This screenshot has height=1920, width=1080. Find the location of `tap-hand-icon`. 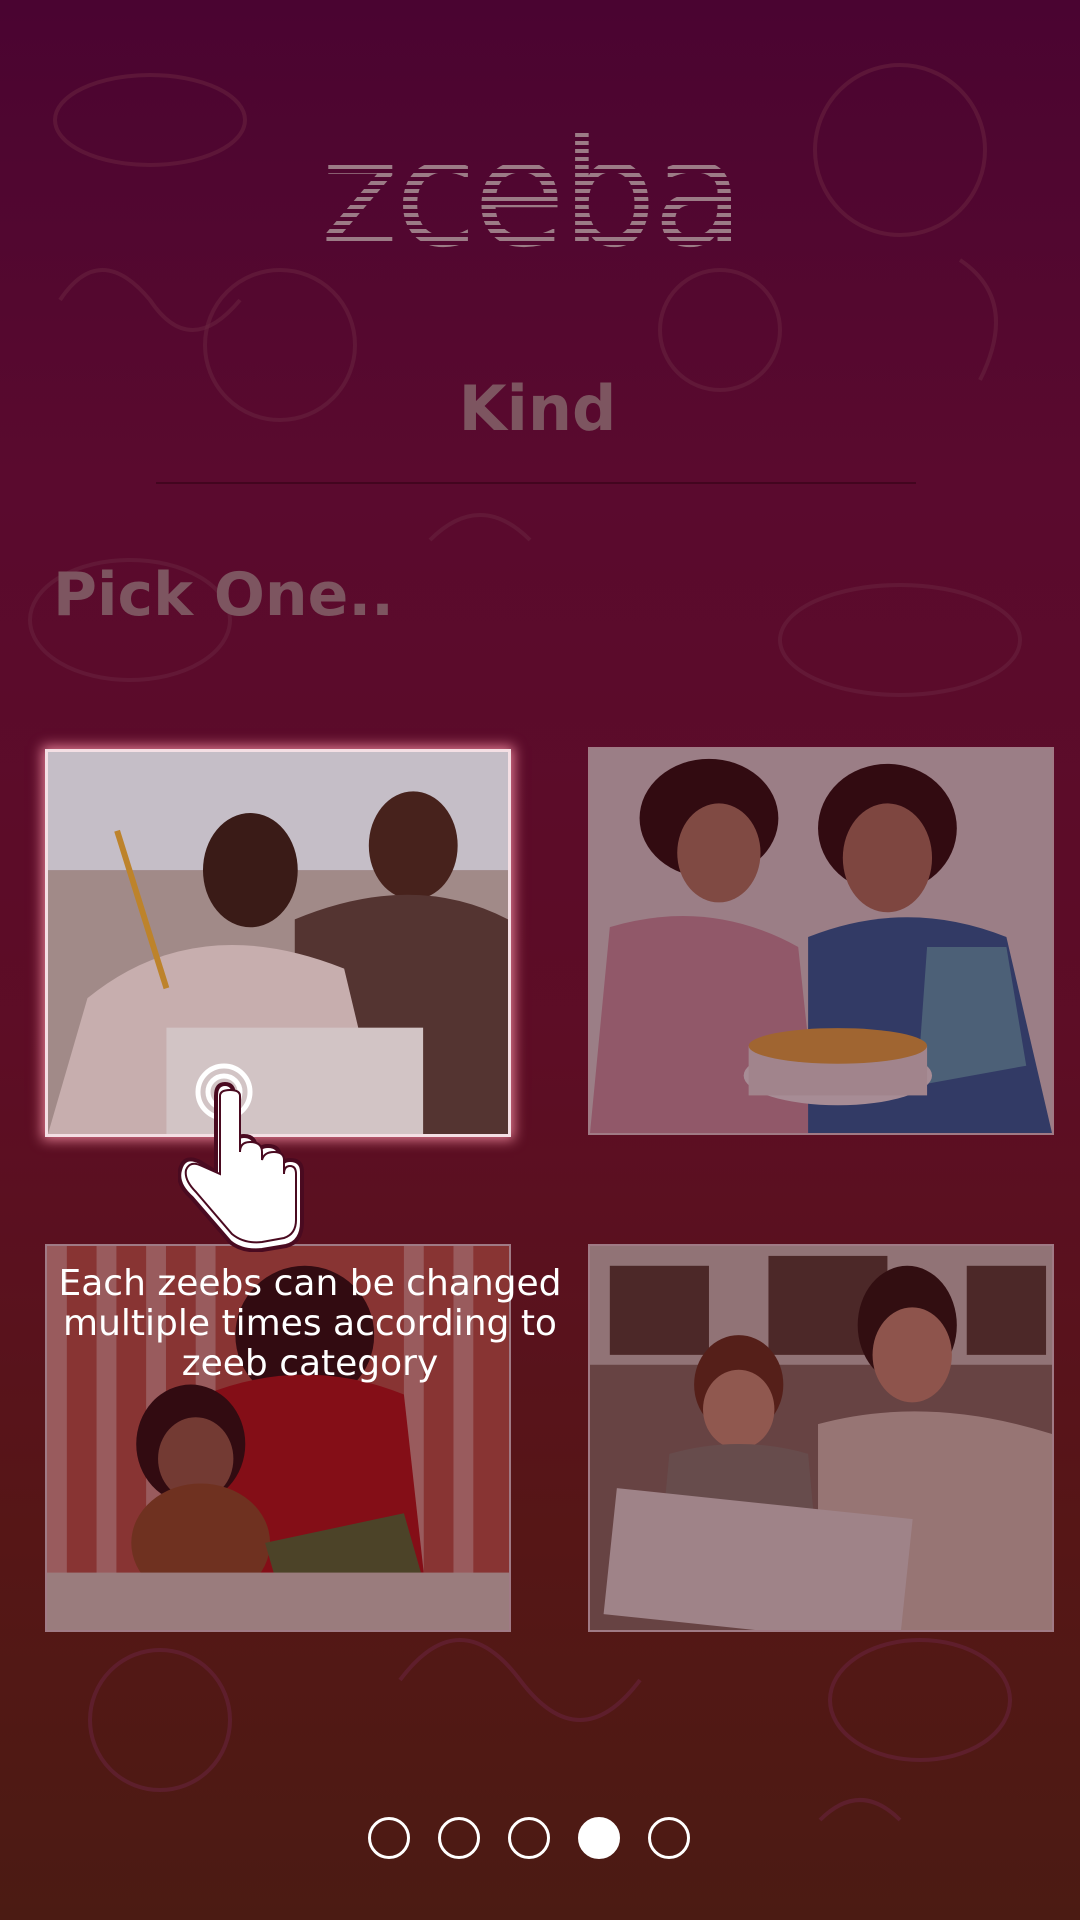

tap-hand-icon is located at coordinates (241, 1157).